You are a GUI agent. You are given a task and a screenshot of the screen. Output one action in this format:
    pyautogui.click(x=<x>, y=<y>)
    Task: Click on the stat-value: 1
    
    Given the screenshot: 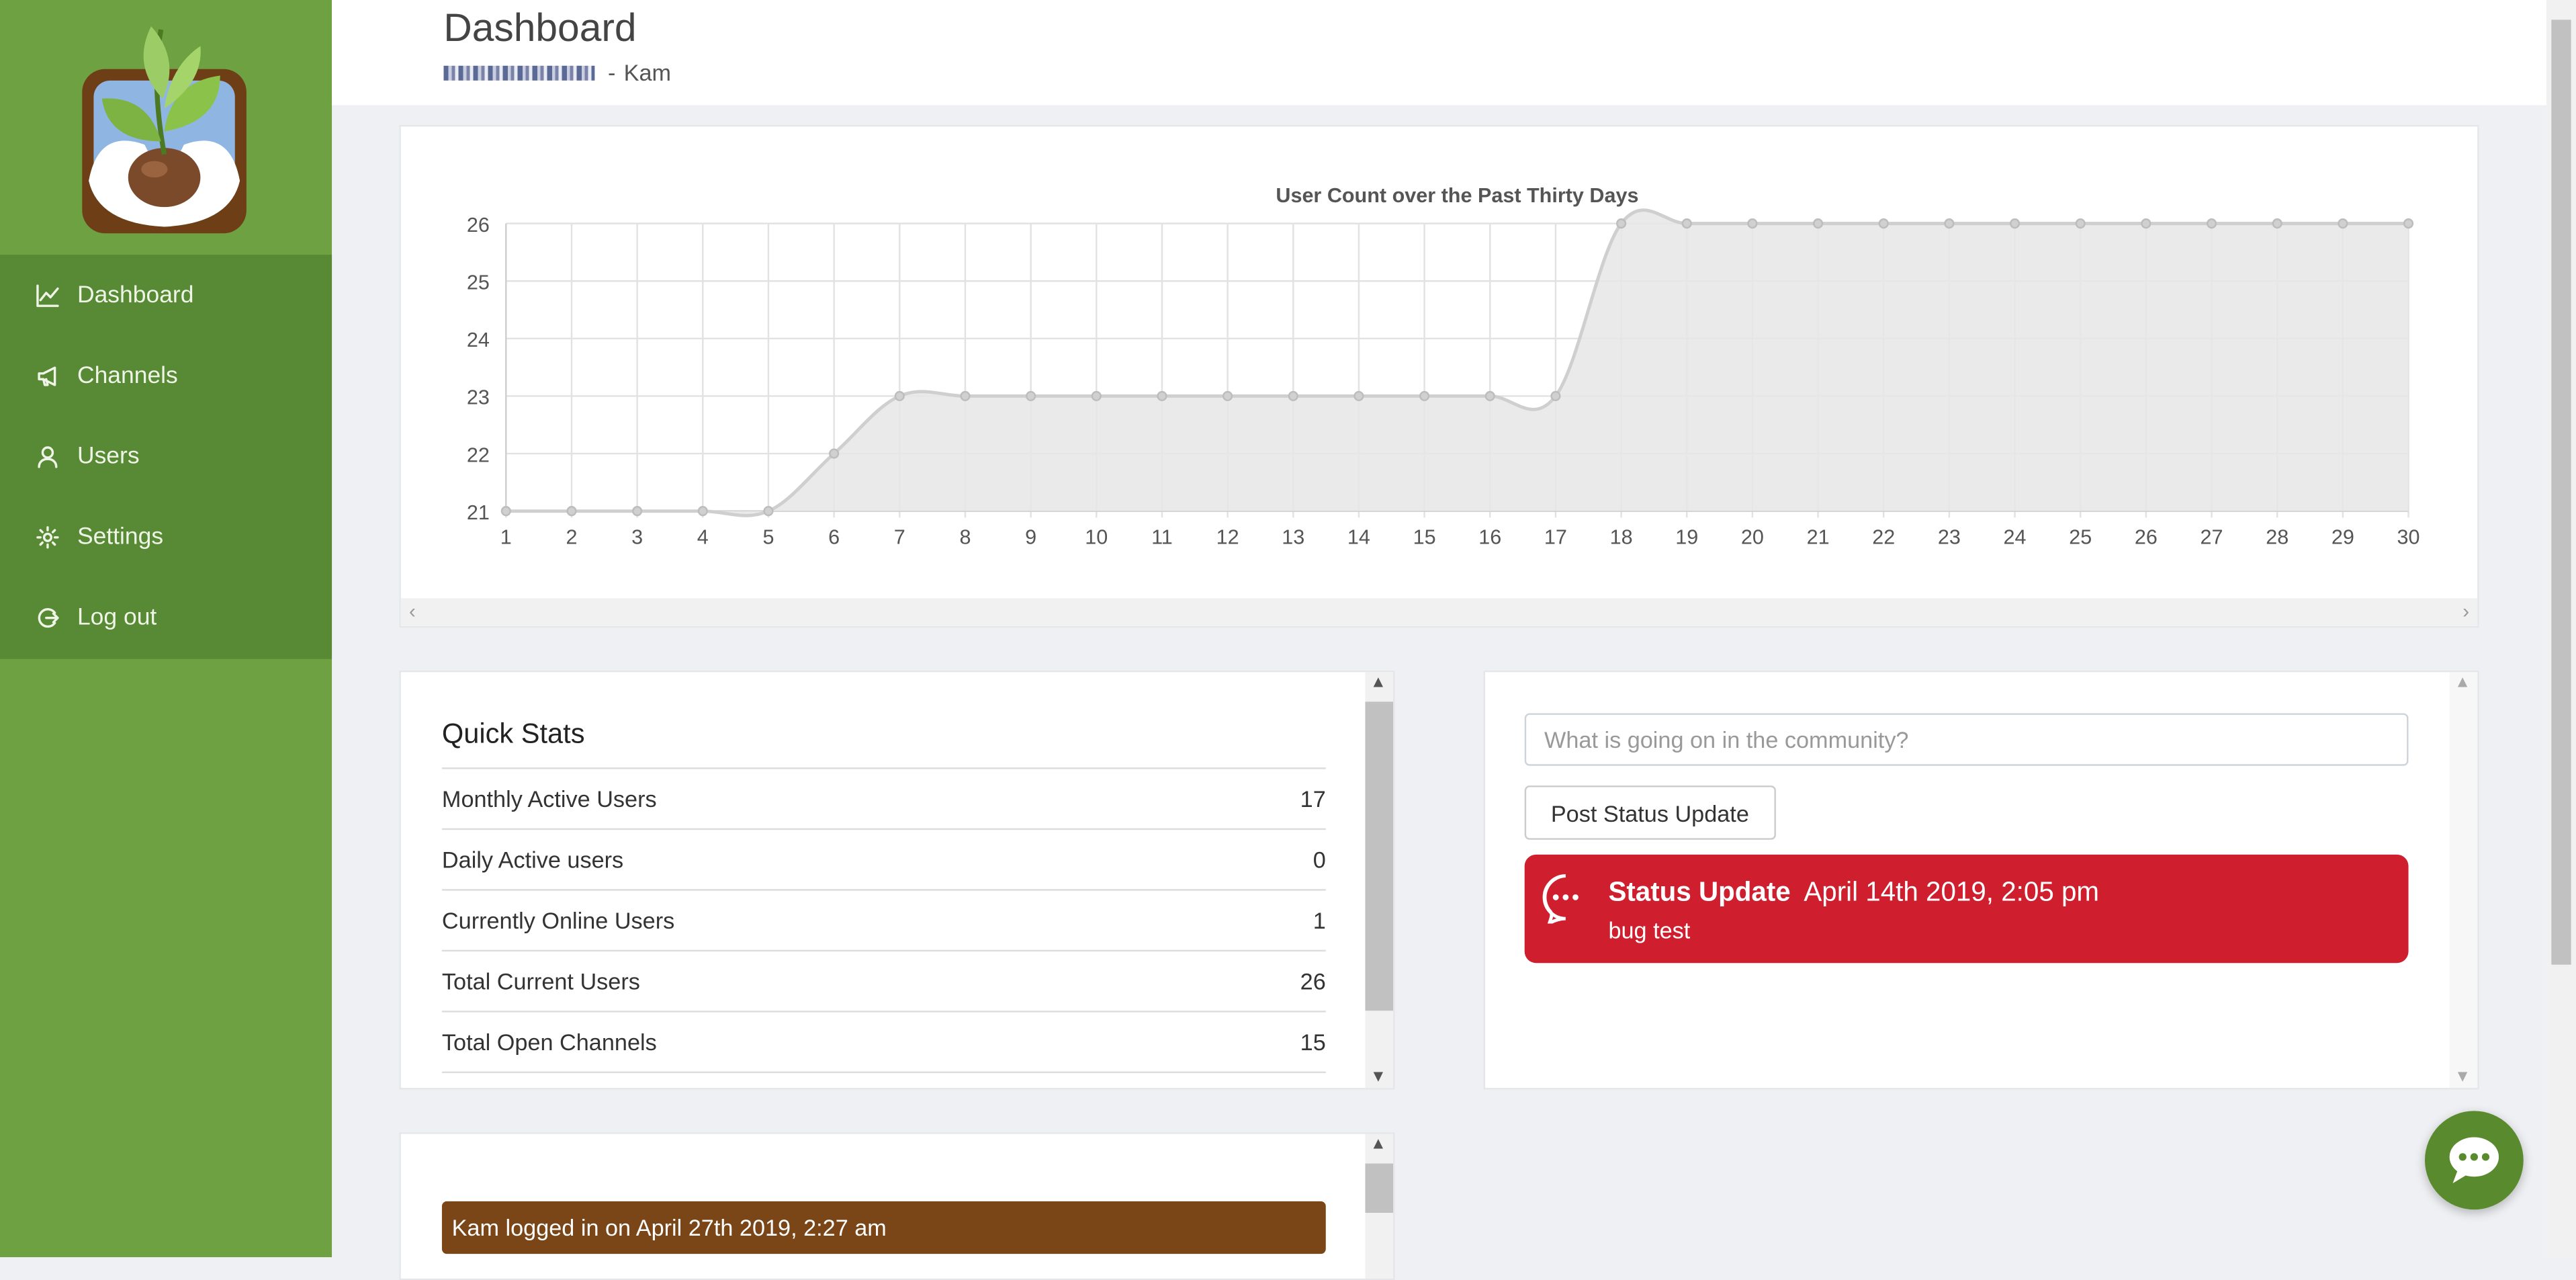 What is the action you would take?
    pyautogui.click(x=1320, y=920)
    